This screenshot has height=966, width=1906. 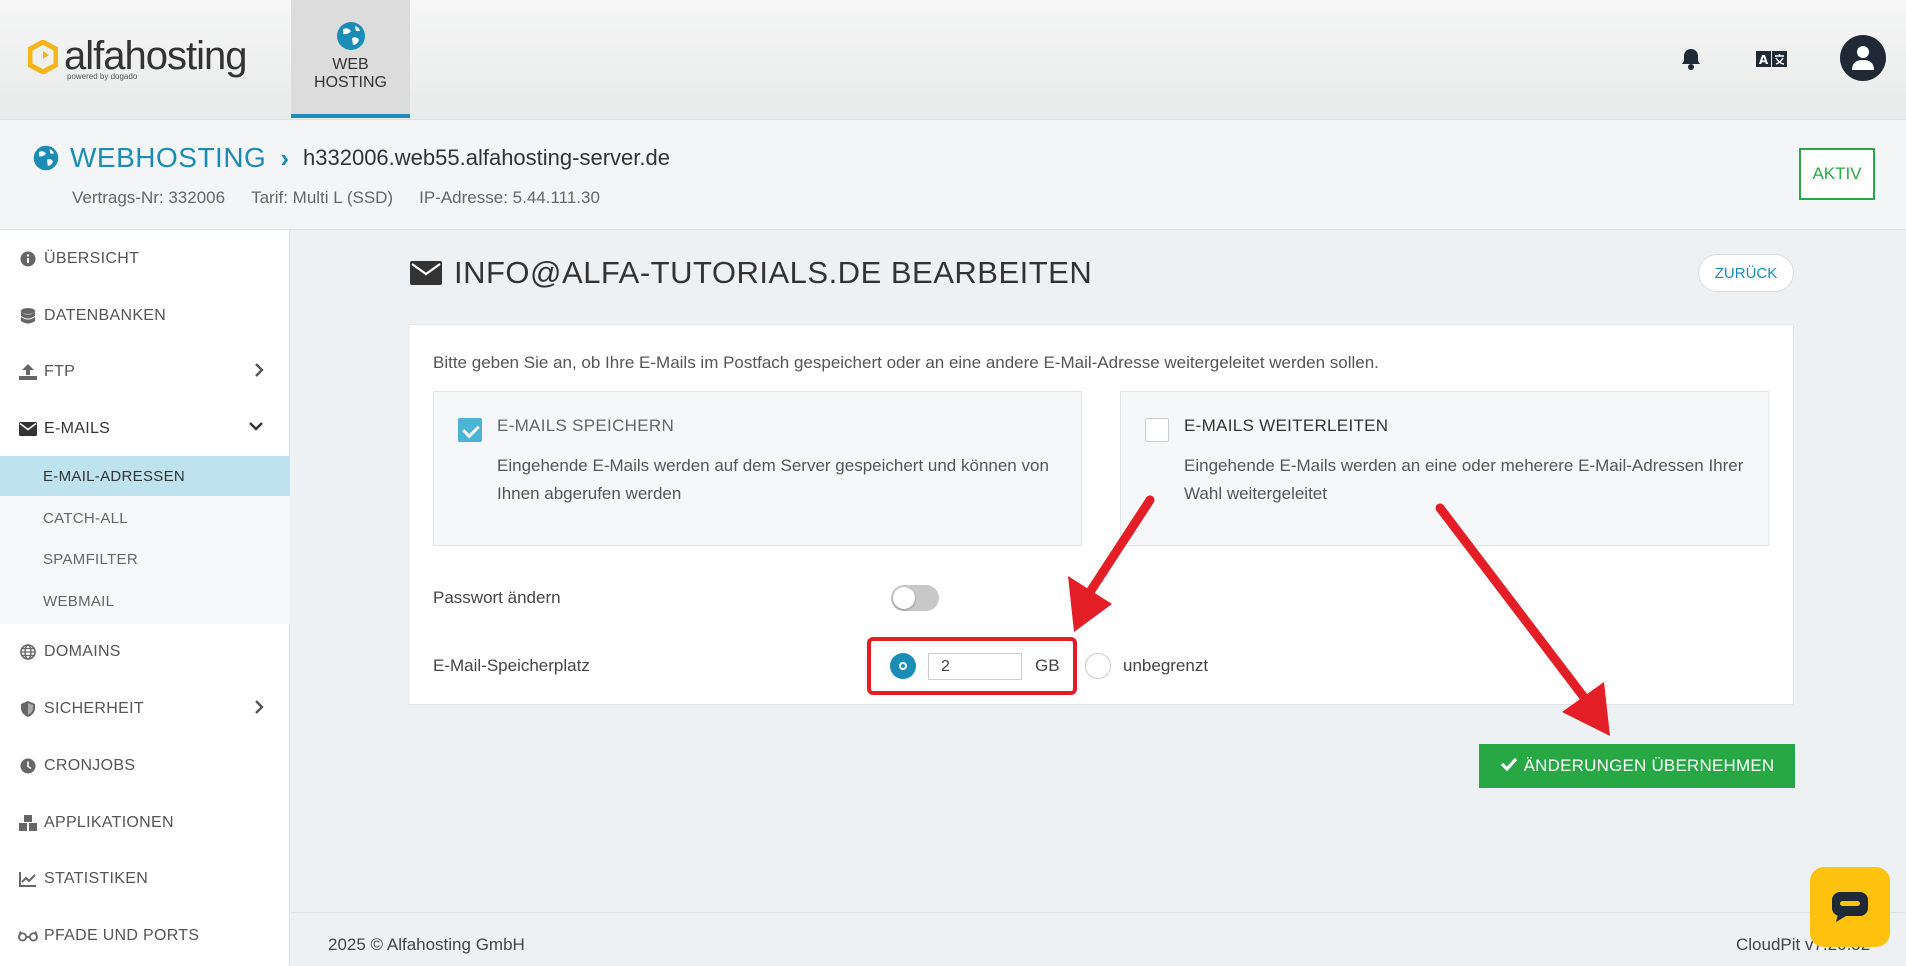 I want to click on user-avatar, so click(x=1863, y=58).